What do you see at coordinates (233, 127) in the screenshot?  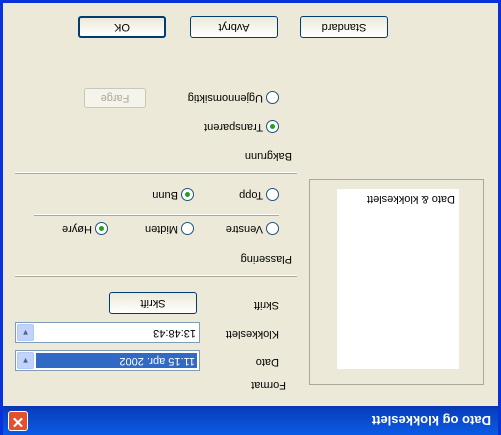 I see `radio-transparent-label: Transparent` at bounding box center [233, 127].